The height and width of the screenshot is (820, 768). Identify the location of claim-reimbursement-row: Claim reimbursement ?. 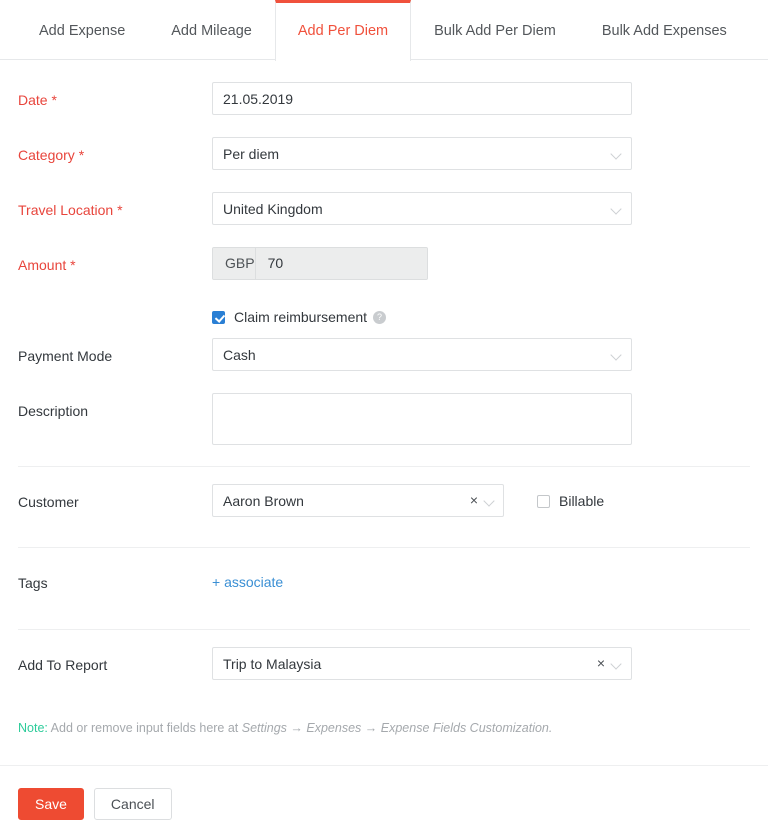
(384, 317).